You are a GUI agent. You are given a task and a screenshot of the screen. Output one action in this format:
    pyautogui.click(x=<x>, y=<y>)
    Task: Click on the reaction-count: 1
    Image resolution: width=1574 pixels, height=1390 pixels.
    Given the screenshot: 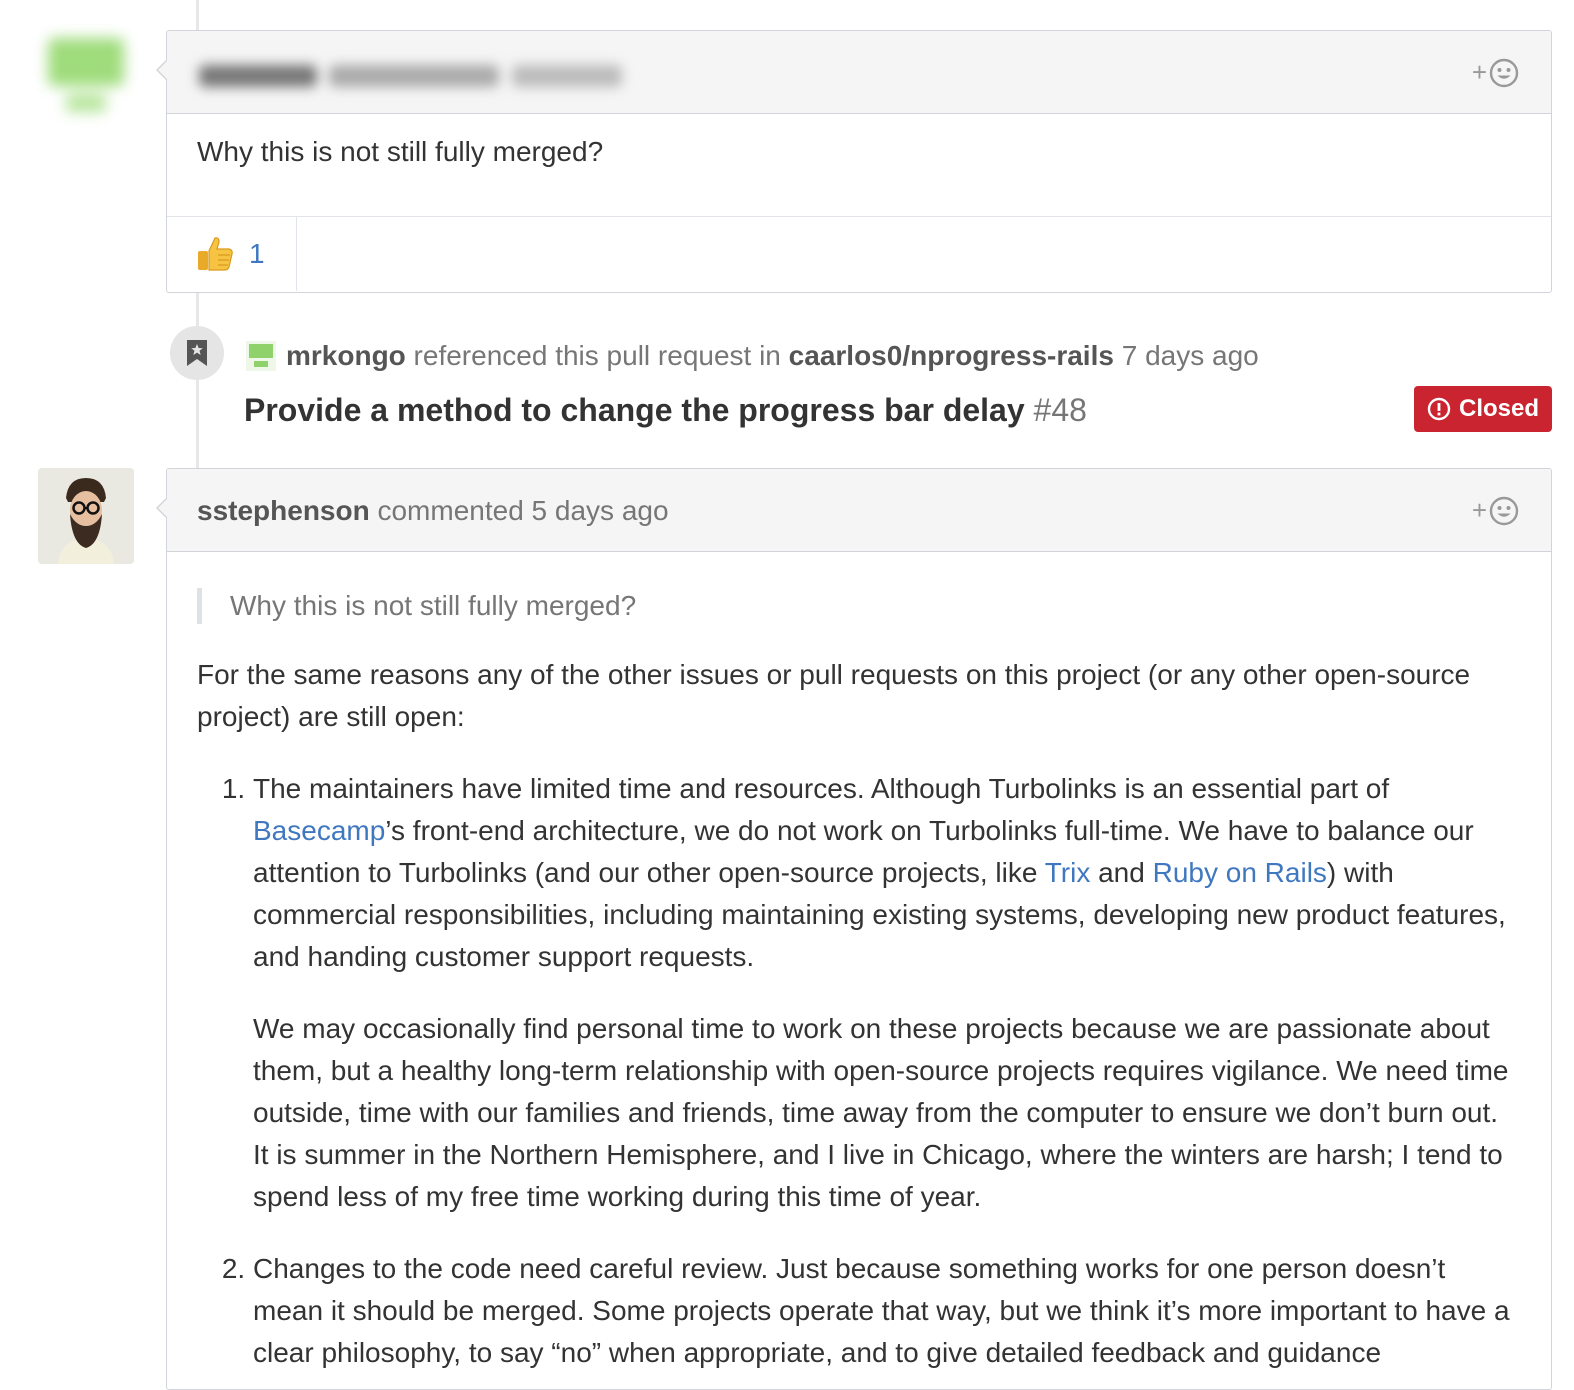 What is the action you would take?
    pyautogui.click(x=257, y=253)
    